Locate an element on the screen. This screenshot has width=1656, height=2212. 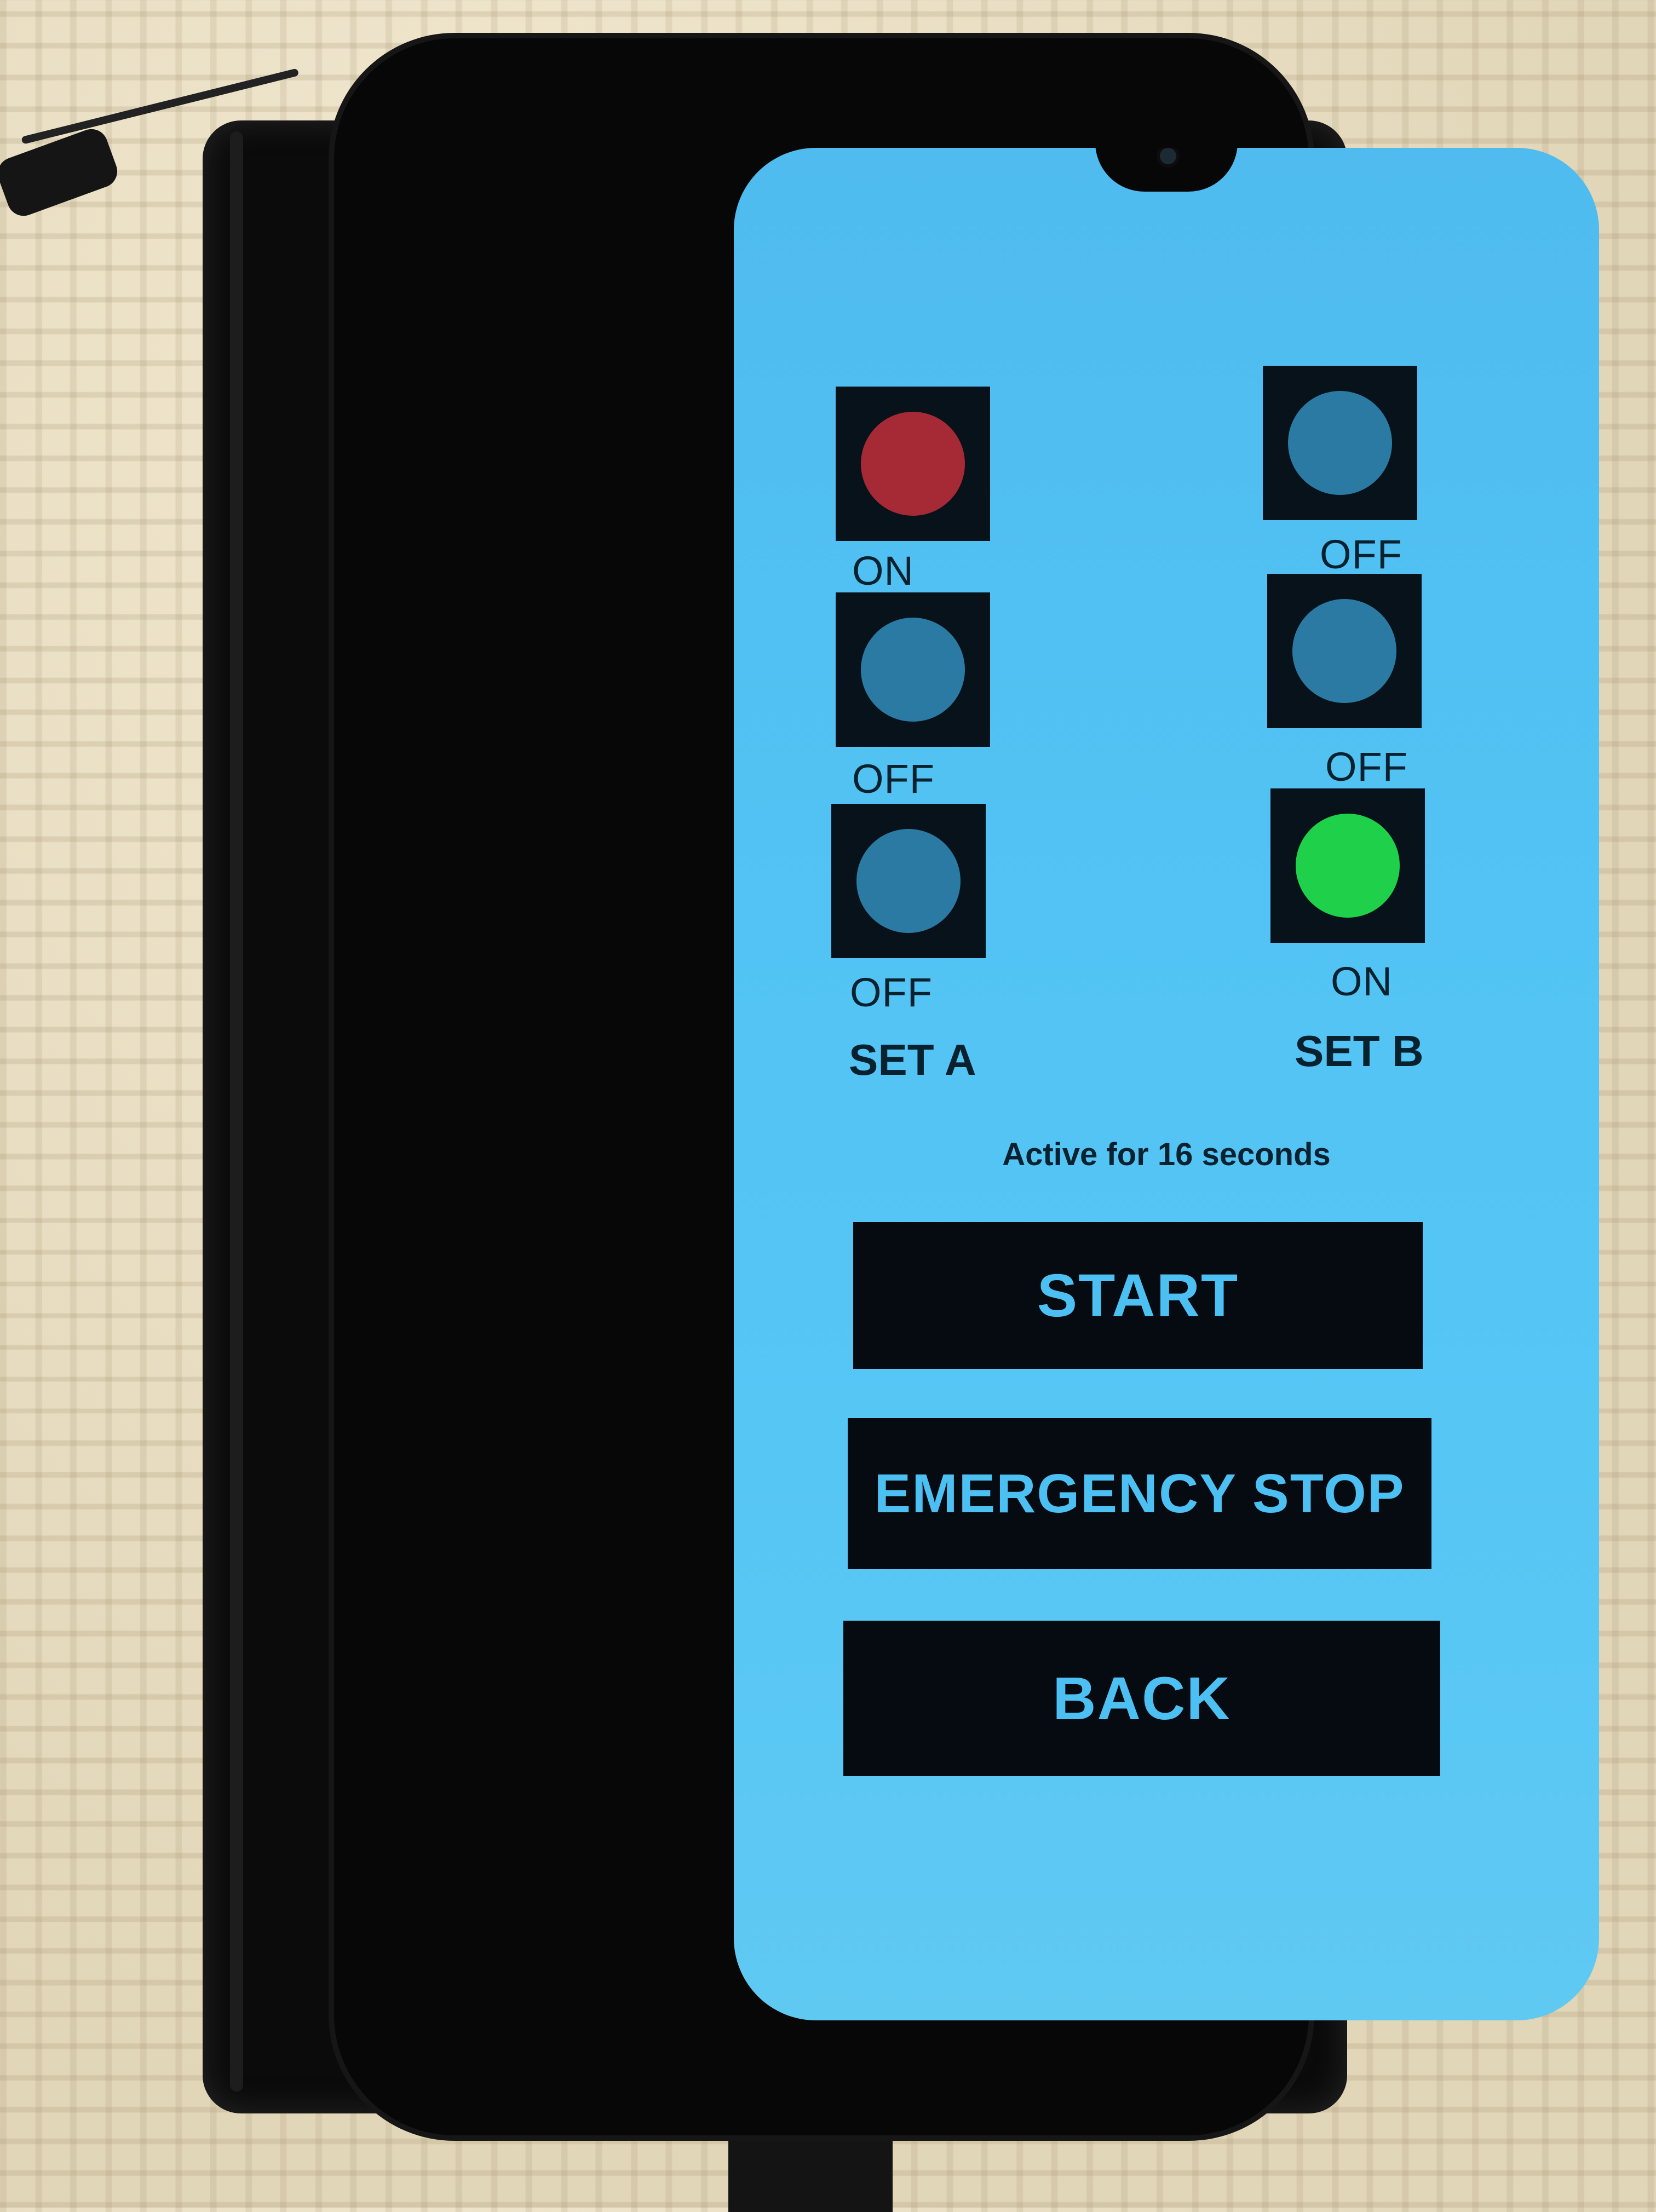
set-a-state-3: OFF is located at coordinates (891, 993).